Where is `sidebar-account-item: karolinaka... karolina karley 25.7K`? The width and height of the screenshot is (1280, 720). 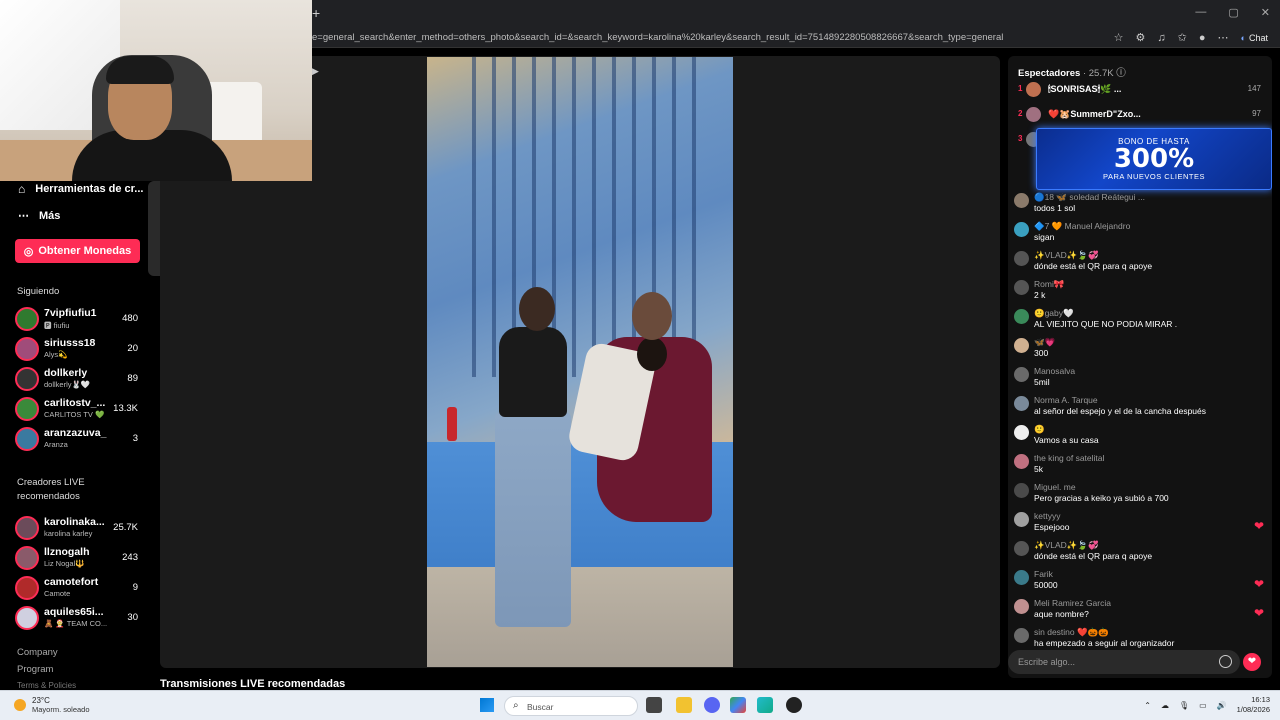
sidebar-account-item: karolinaka... karolina karley 25.7K is located at coordinates (78, 529).